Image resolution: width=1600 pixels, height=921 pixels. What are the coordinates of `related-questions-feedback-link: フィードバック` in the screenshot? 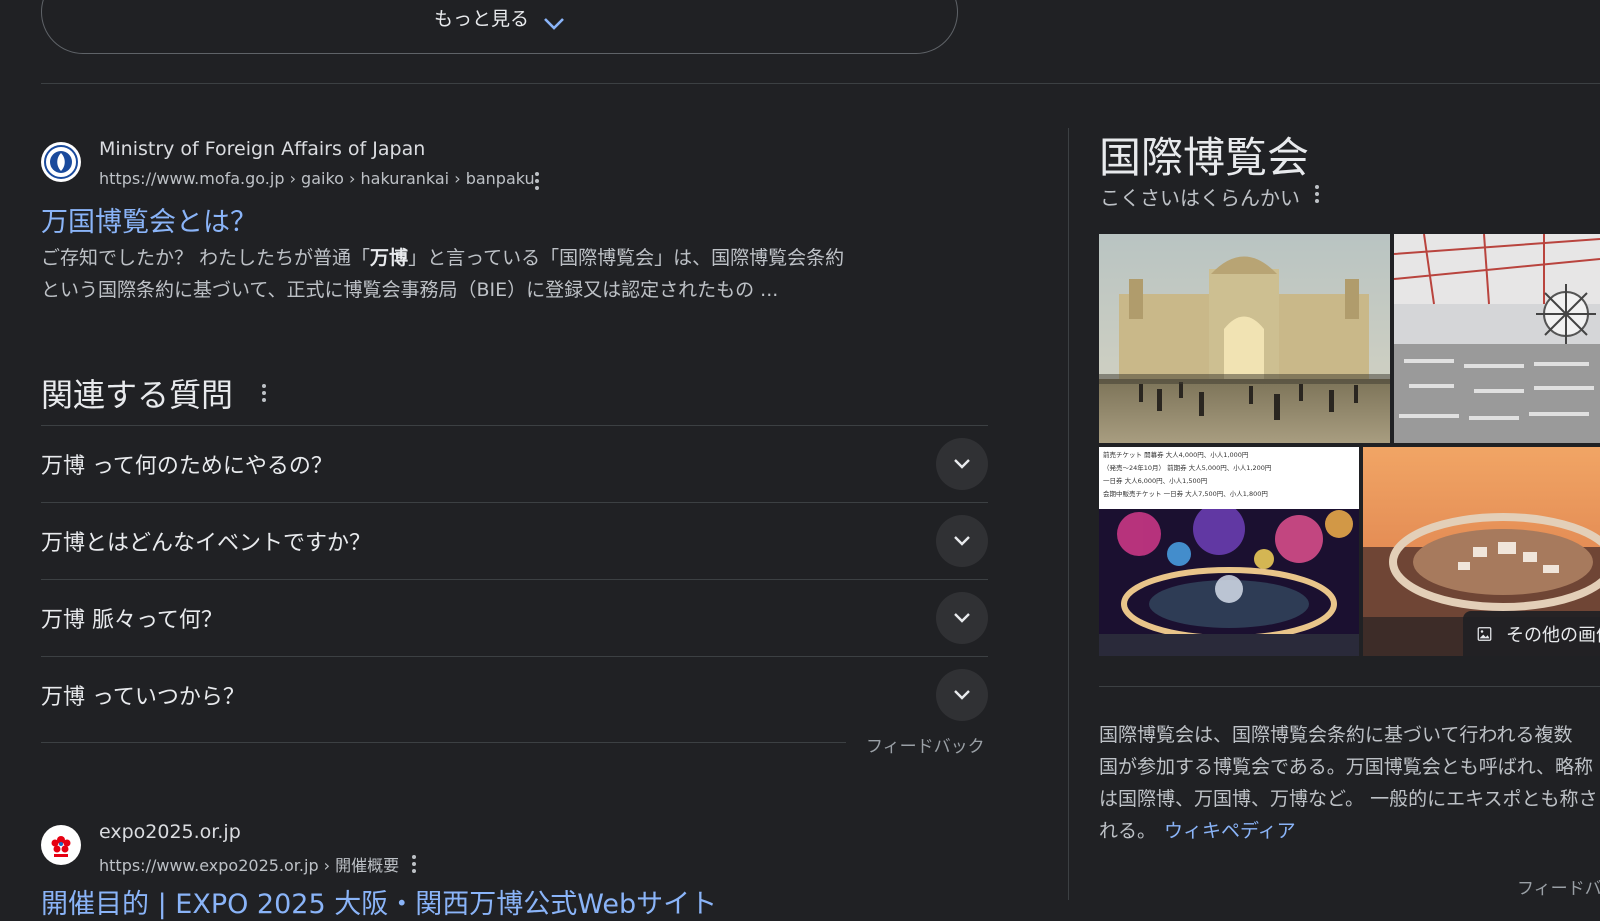 It's located at (925, 744).